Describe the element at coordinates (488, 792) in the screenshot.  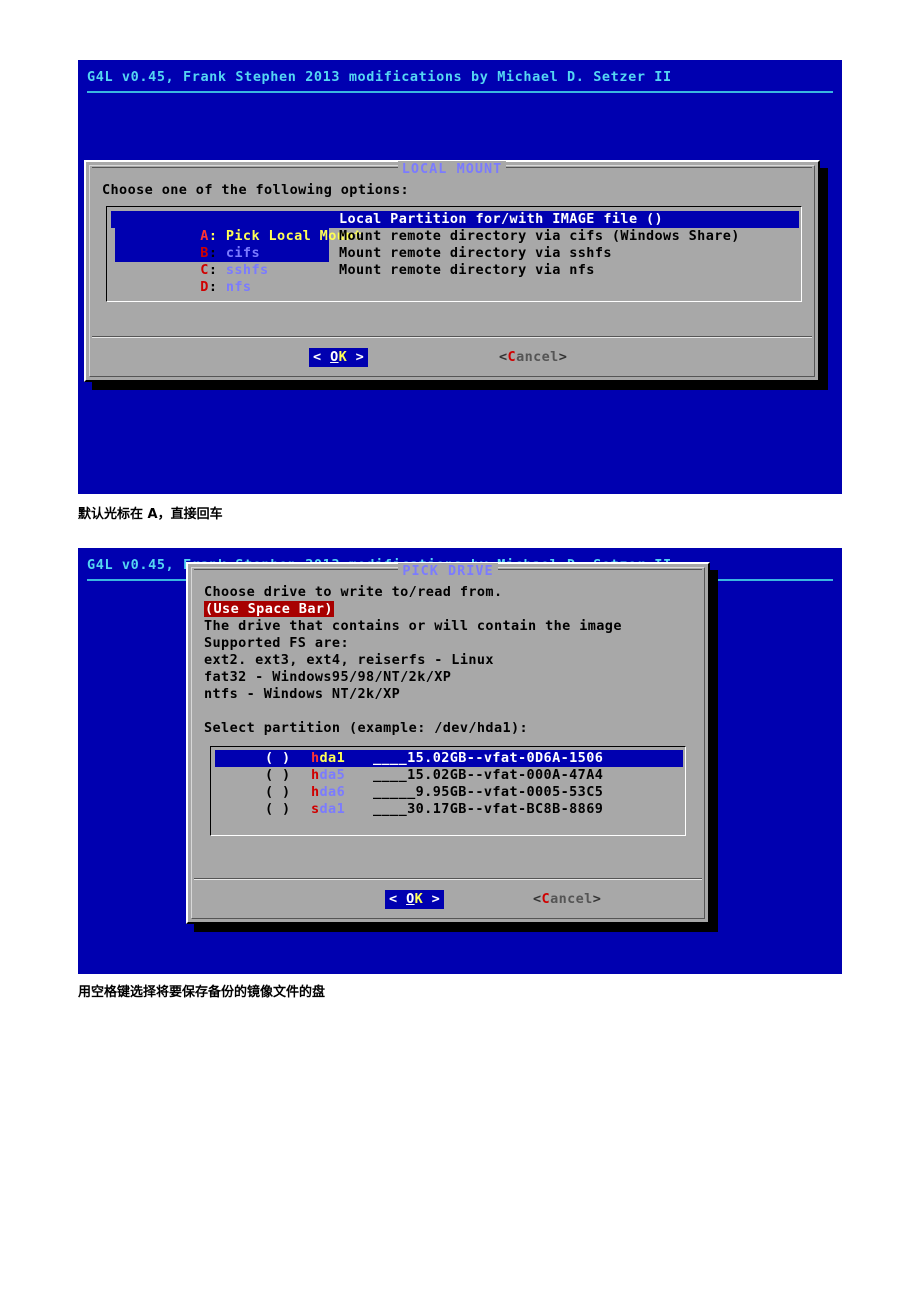
I see `partition-hda6-info: _____9.95GB--vfat-0005-53C5` at that location.